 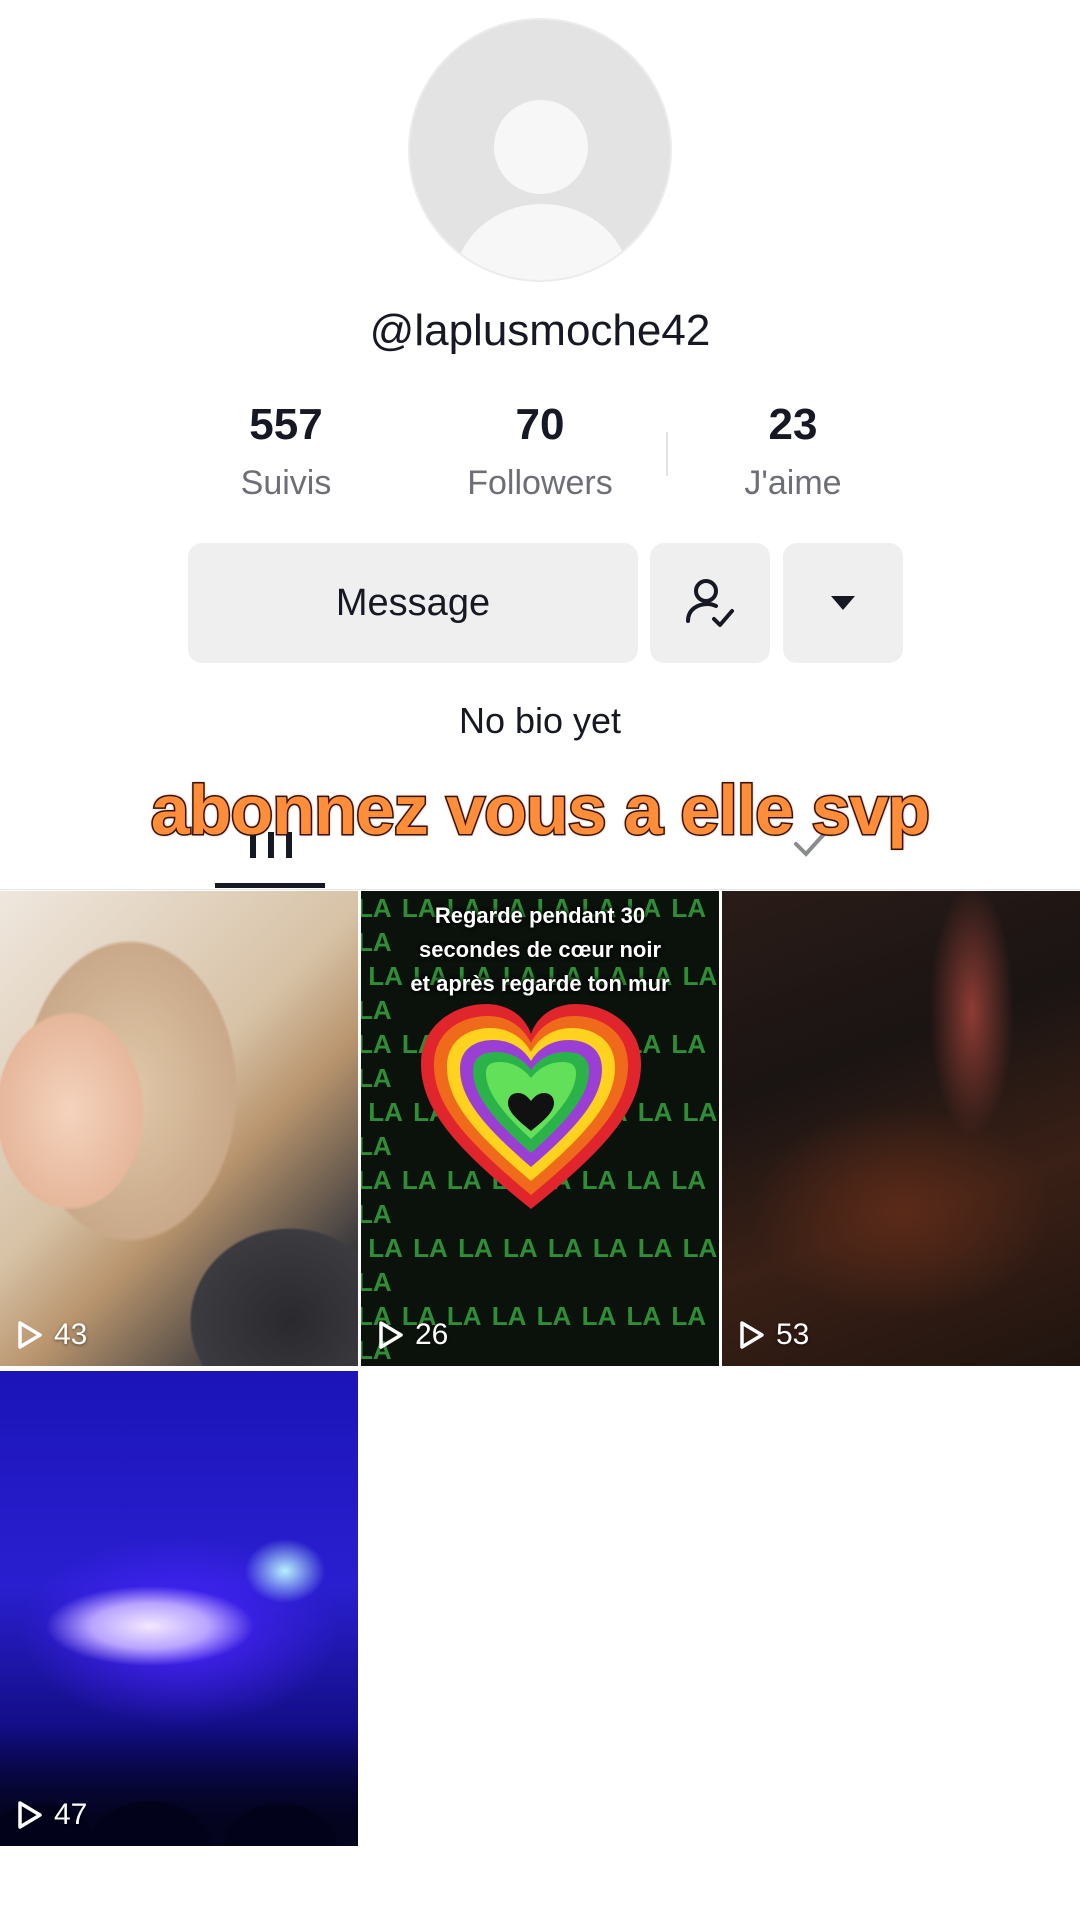 I want to click on view-count: 53, so click(x=773, y=1335).